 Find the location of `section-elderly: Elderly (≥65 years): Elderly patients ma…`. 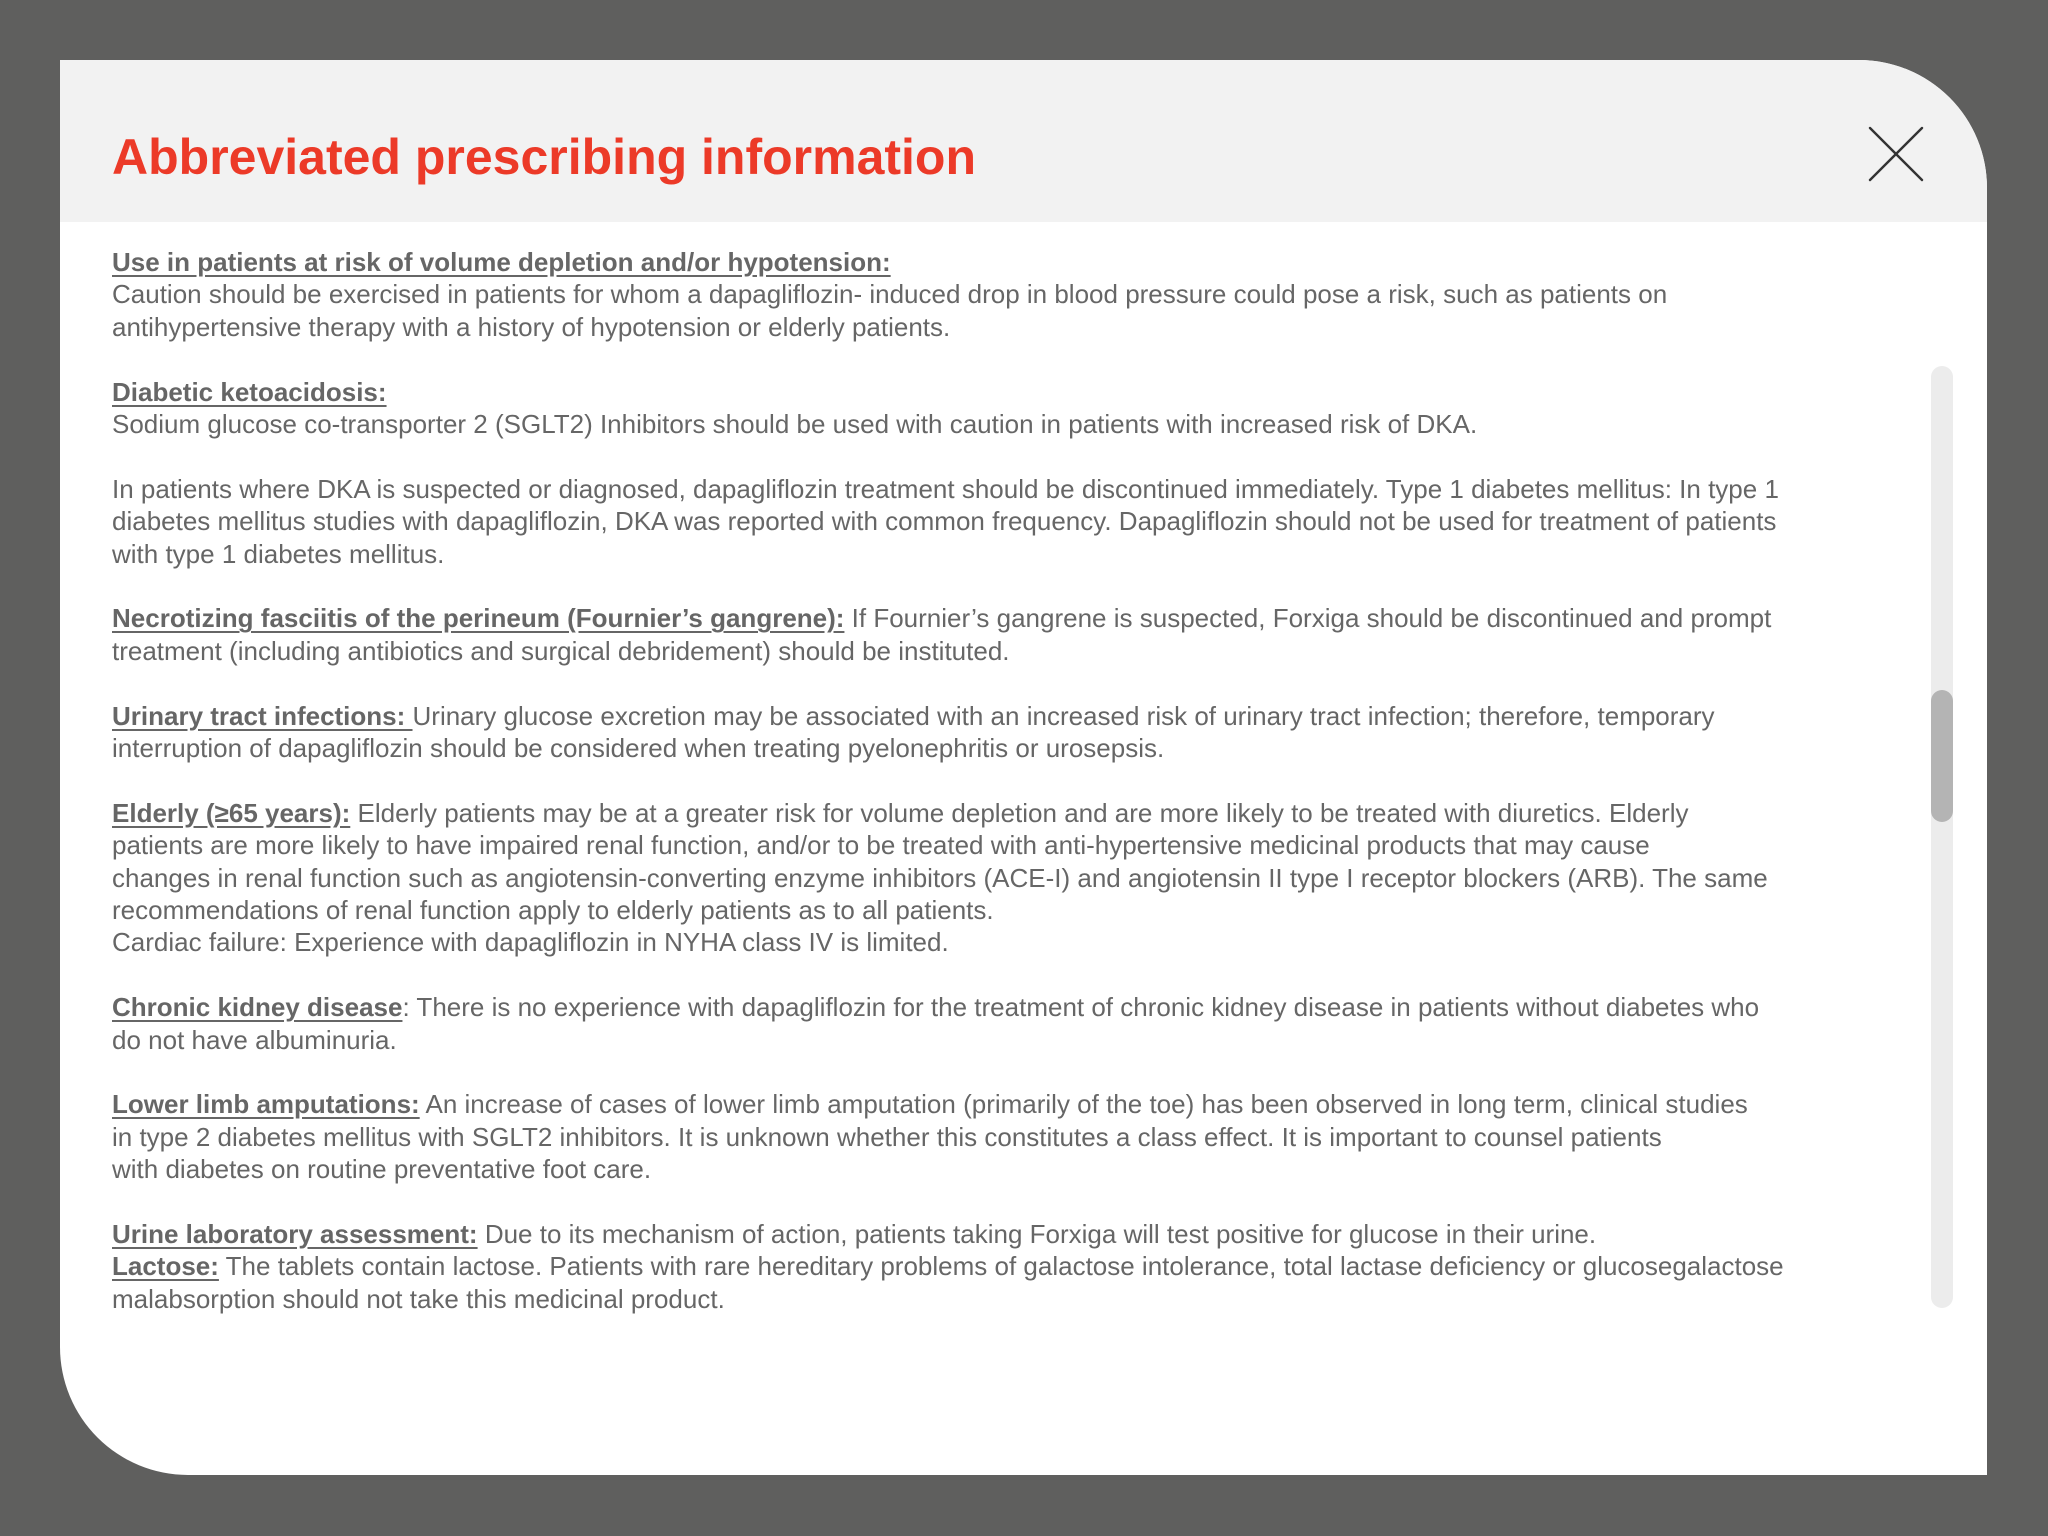

section-elderly: Elderly (≥65 years): Elderly patients ma… is located at coordinates (1027, 878).